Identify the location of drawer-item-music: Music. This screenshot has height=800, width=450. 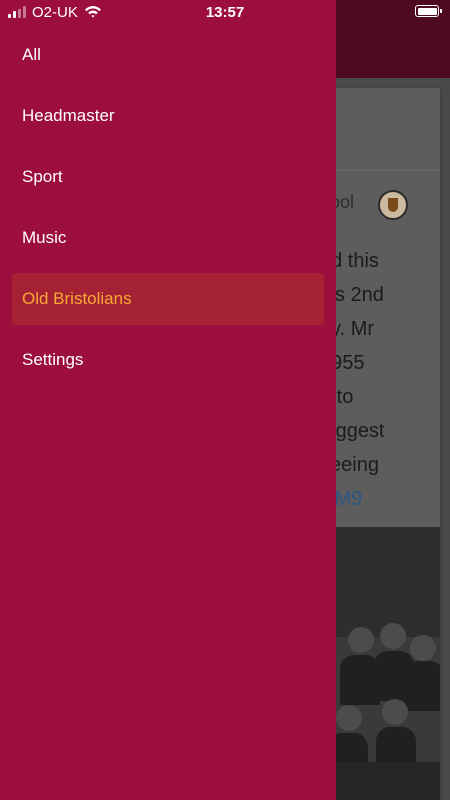
(168, 238).